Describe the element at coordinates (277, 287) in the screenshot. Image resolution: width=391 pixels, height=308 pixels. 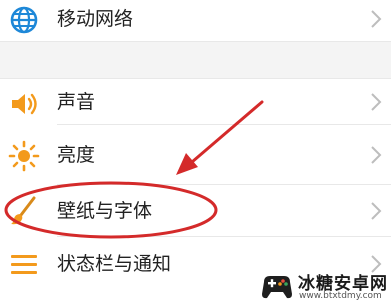
I see `gamepad-logo-icon` at that location.